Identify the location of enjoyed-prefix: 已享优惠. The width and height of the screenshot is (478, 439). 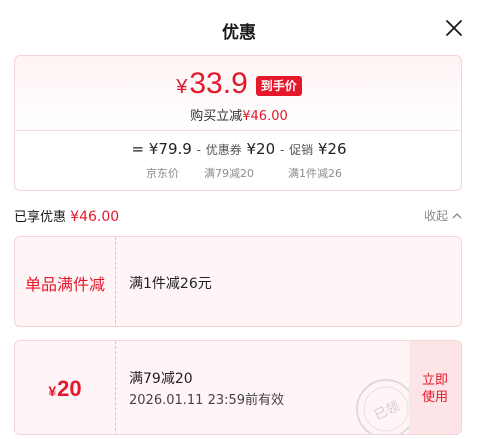
(40, 217).